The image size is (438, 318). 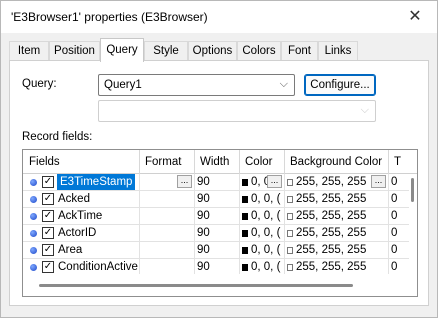 I want to click on record-fields-label: Record fields:, so click(x=57, y=137).